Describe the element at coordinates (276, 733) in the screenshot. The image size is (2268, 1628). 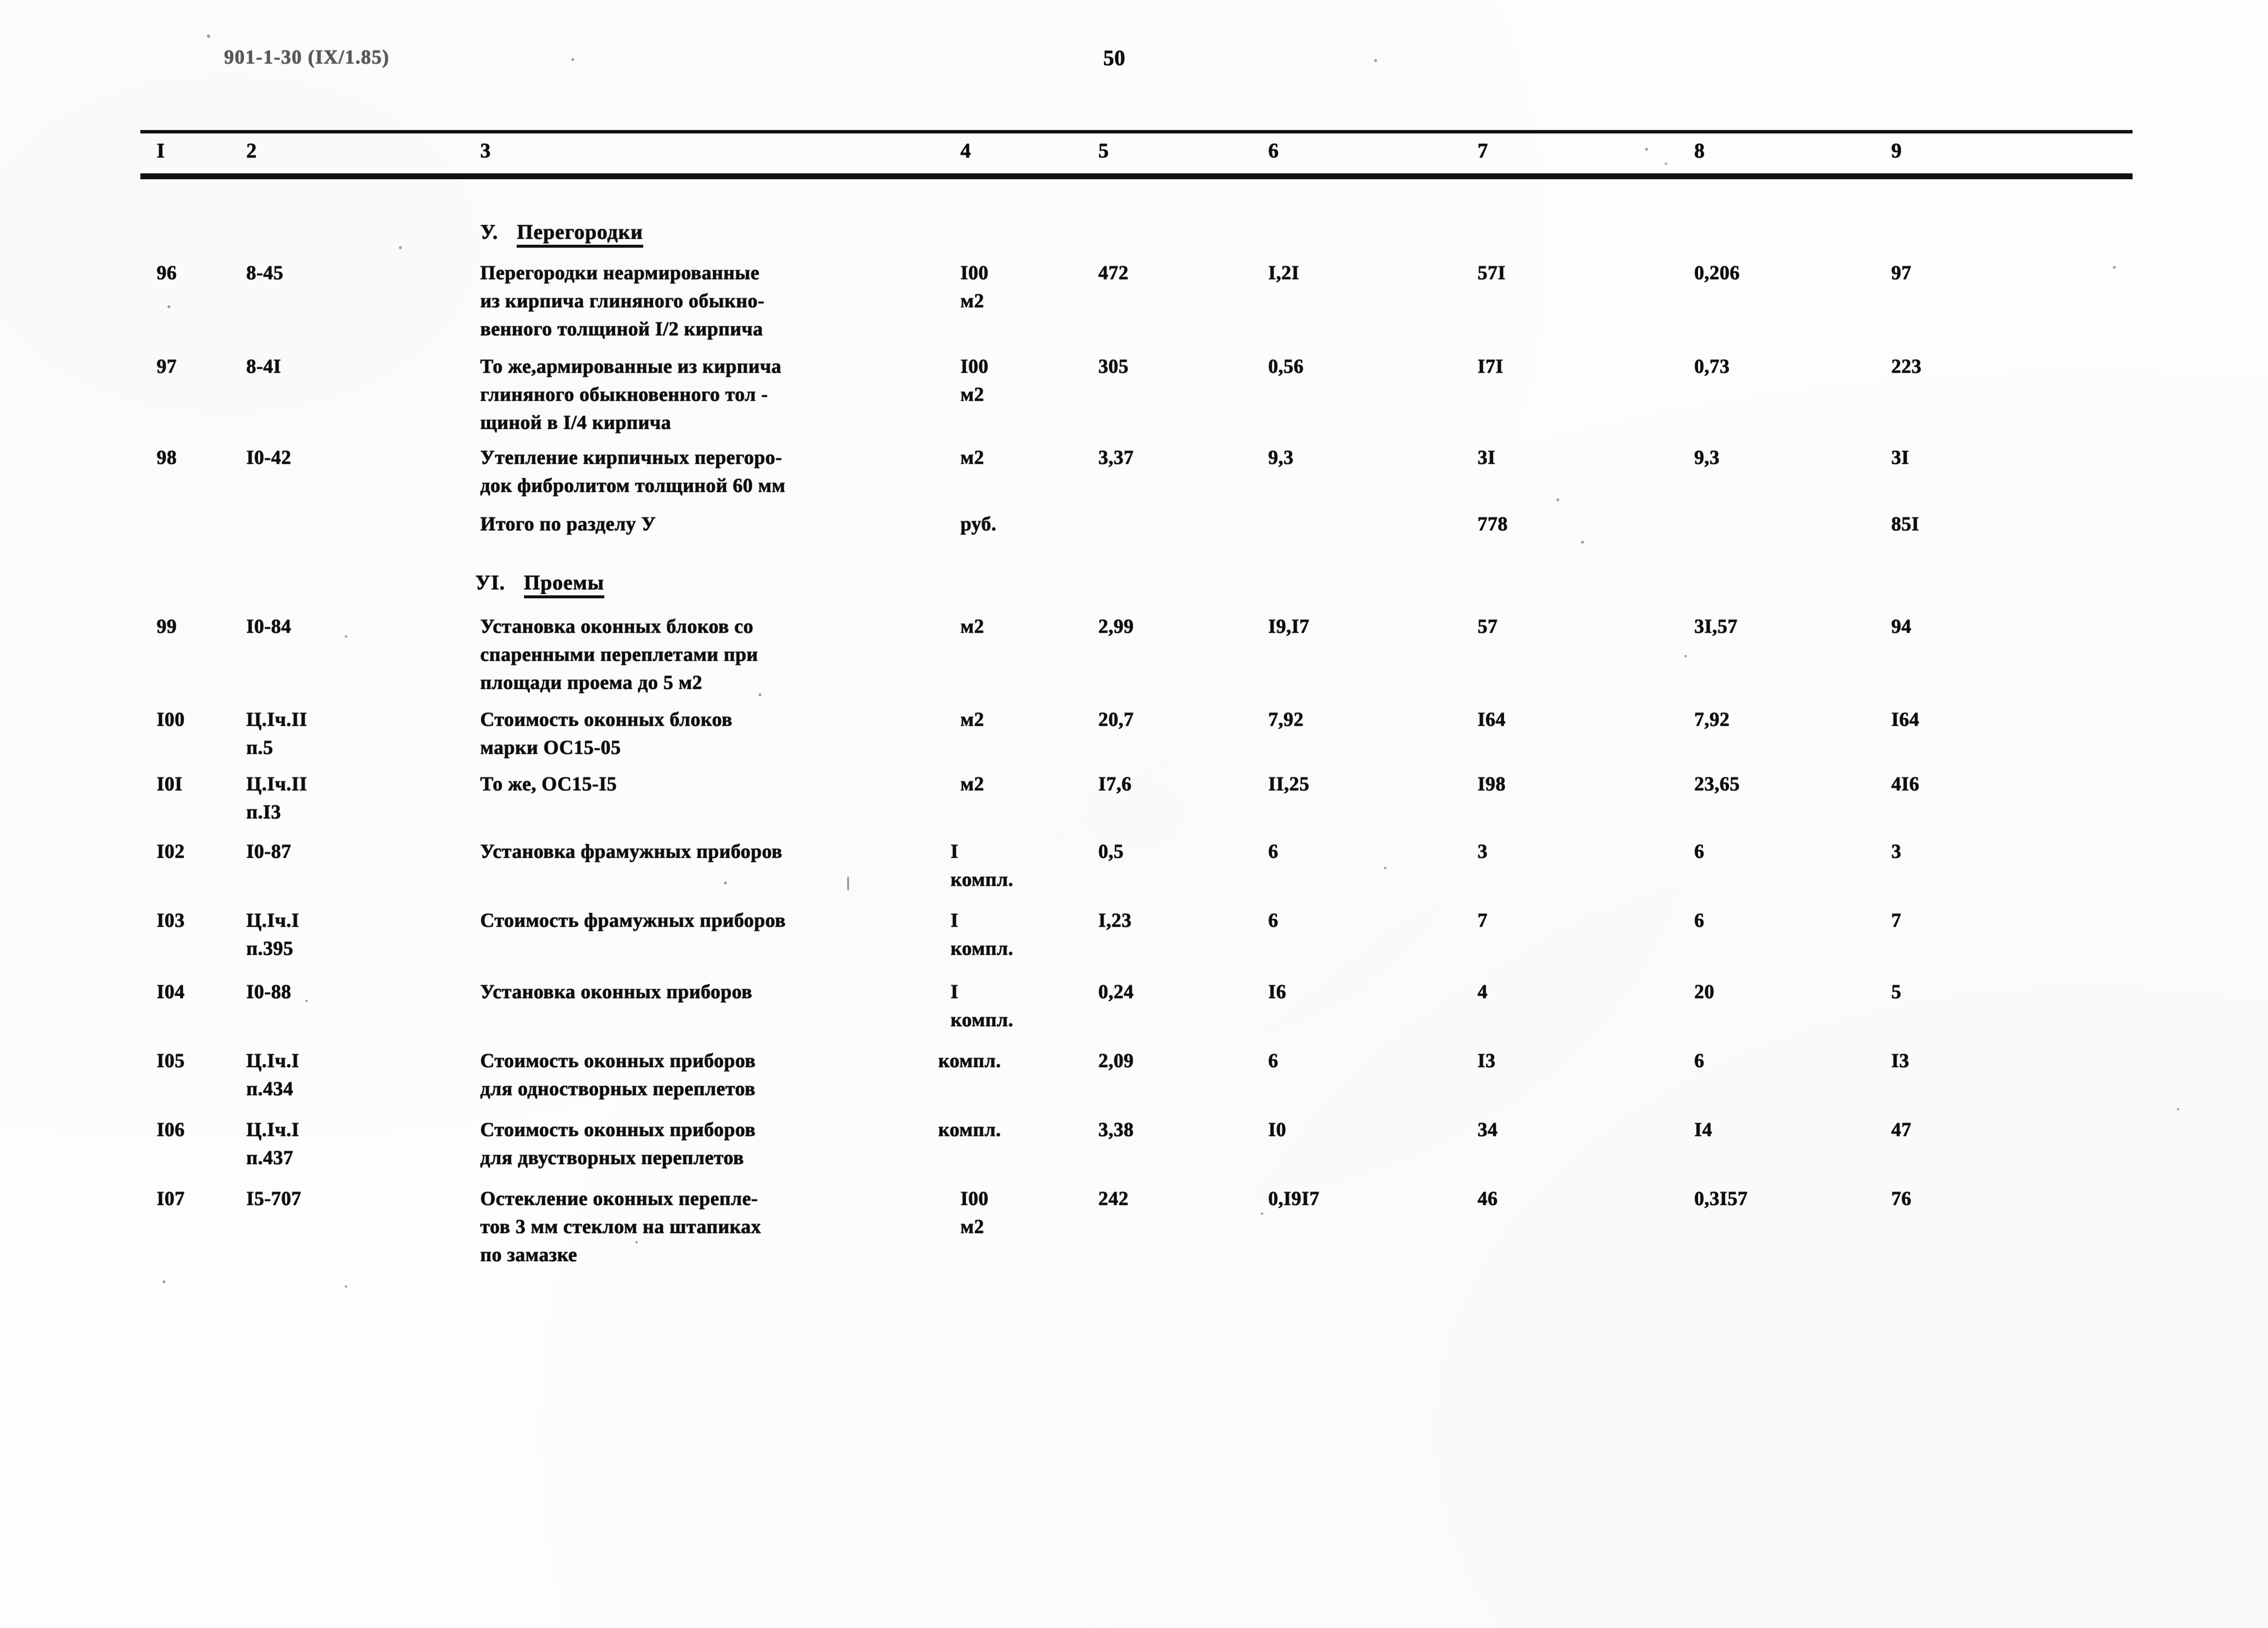
I see `table-row: Ц.Iч.II п.5` at that location.